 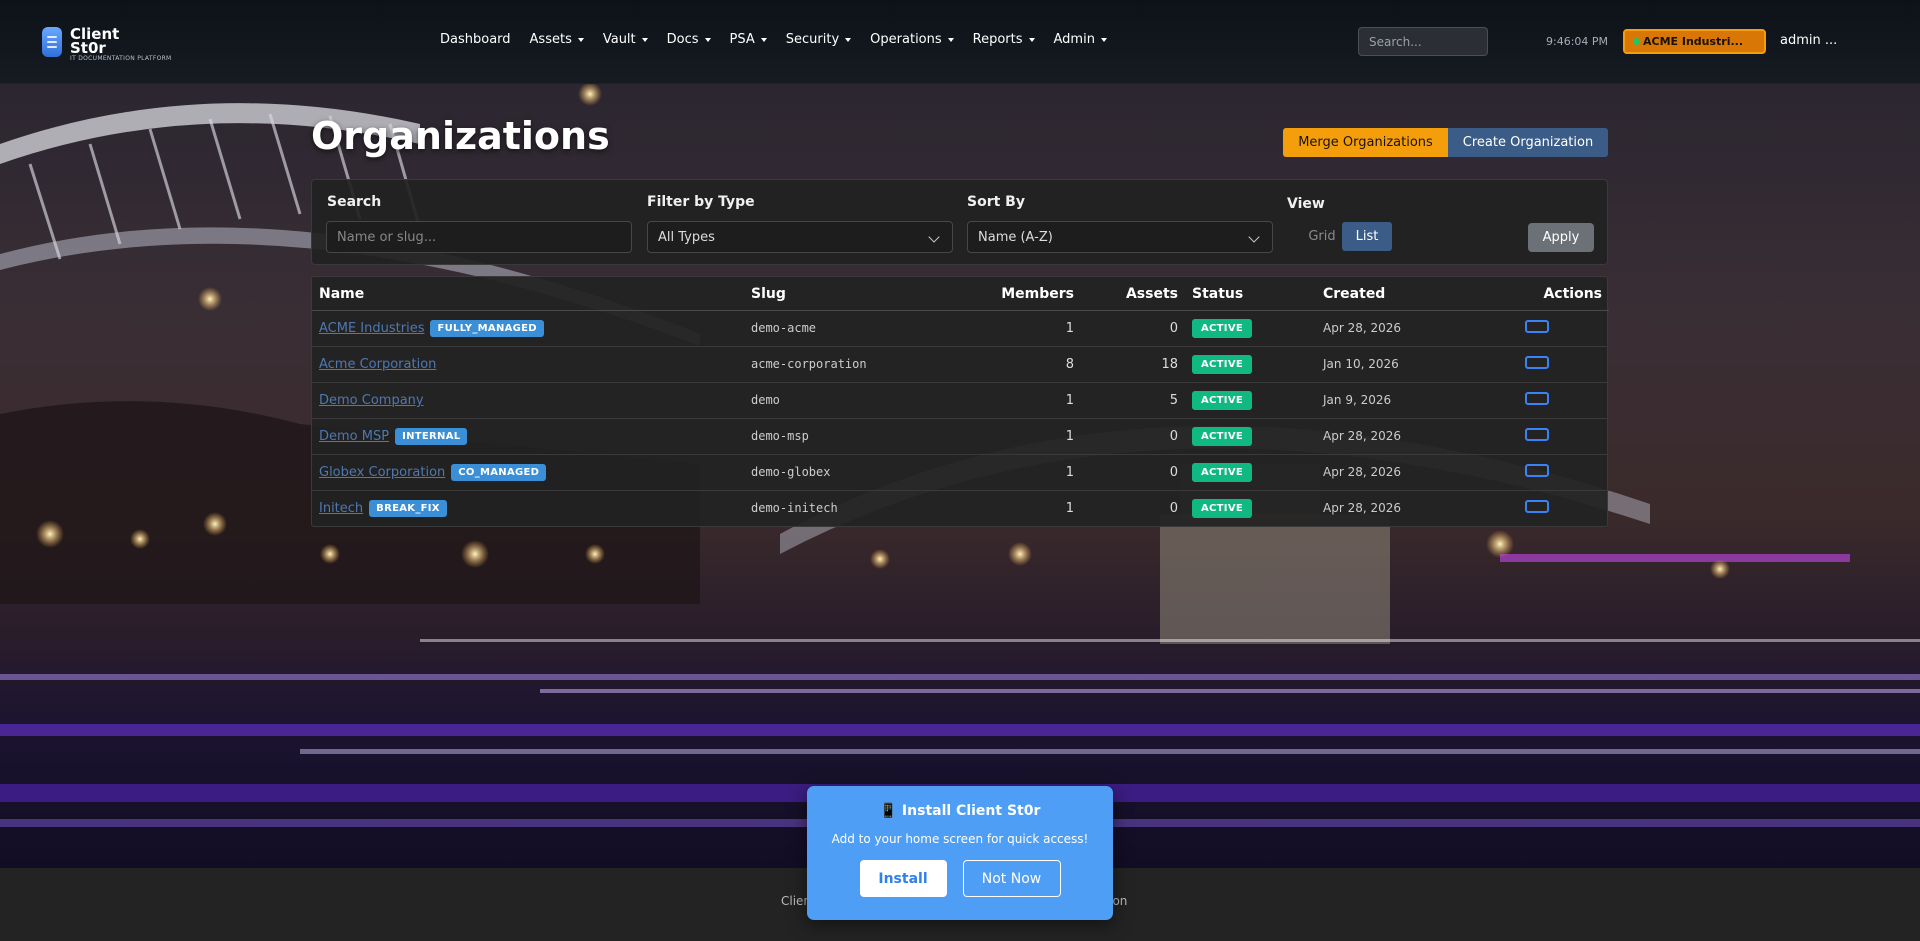 I want to click on nav-psa: PSA, so click(x=748, y=39).